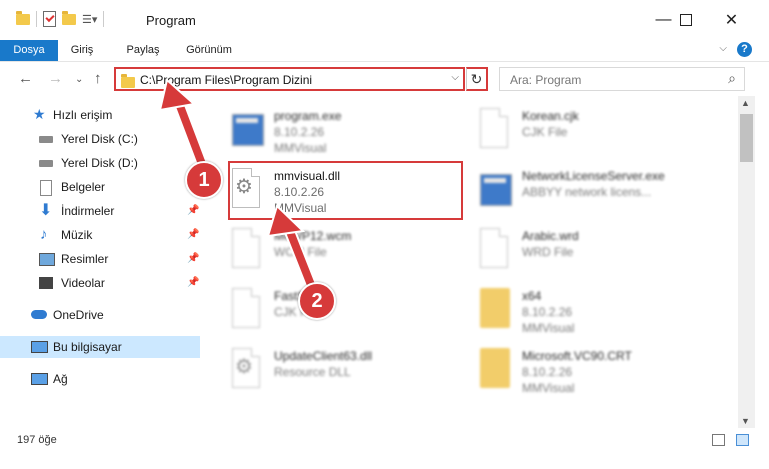 Image resolution: width=769 pixels, height=469 pixels. Describe the element at coordinates (47, 259) in the screenshot. I see `pictures-icon` at that location.